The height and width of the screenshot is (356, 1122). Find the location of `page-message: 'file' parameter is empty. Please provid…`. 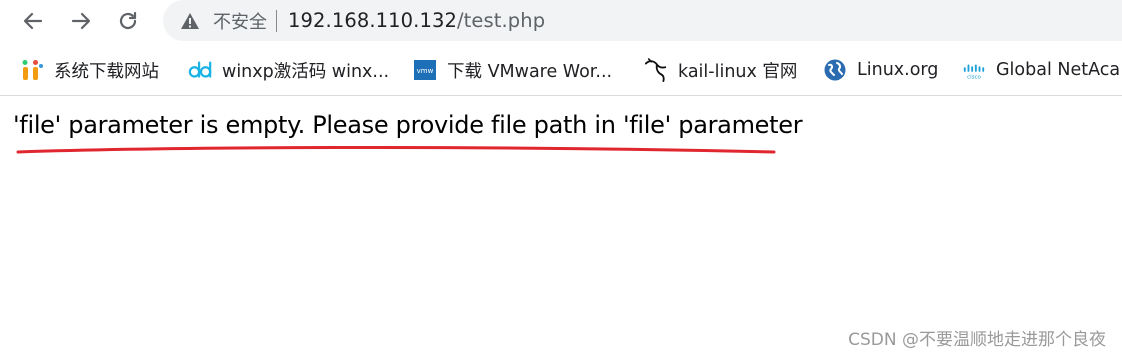

page-message: 'file' parameter is empty. Please provid… is located at coordinates (408, 125).